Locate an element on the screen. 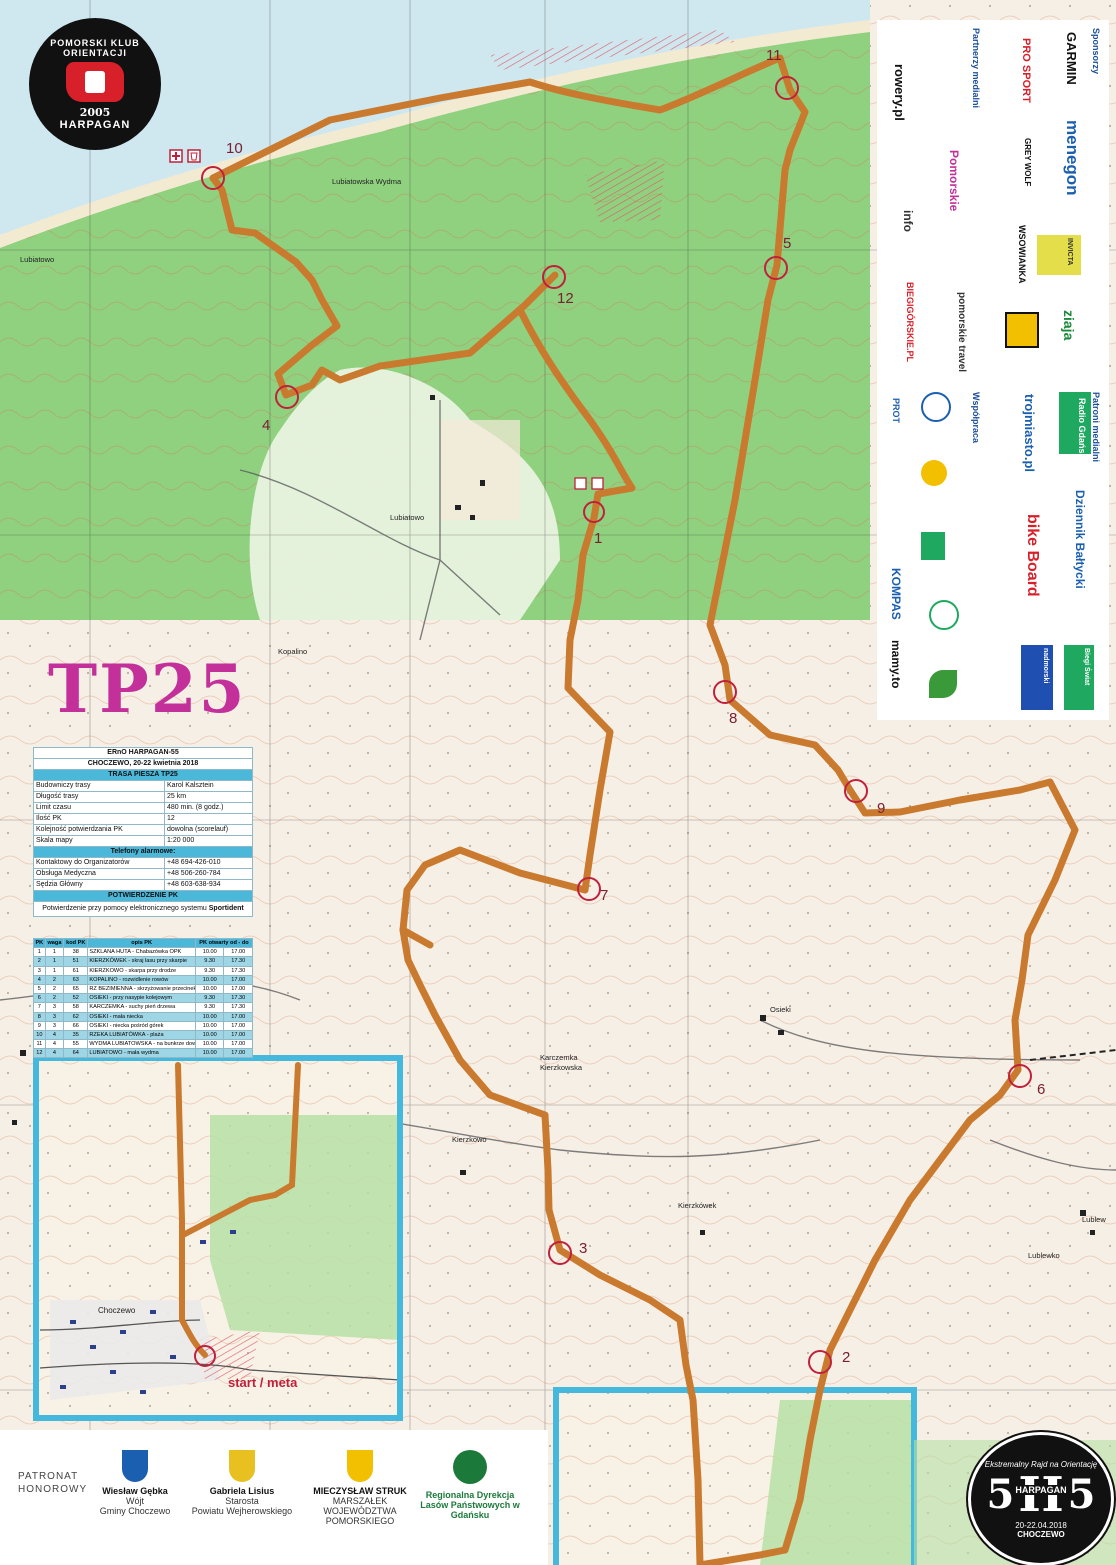 The image size is (1116, 1565). sponsor-logo-prosport: PRO SPORT is located at coordinates (1026, 70).